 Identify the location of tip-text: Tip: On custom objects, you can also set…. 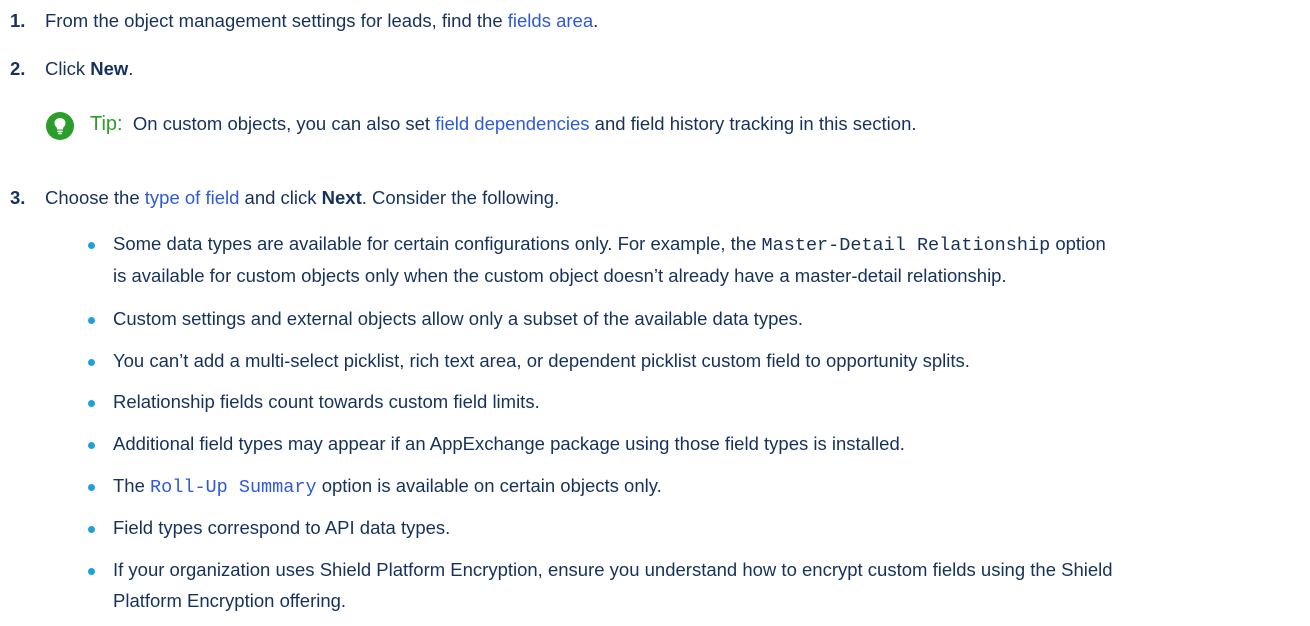
(503, 124).